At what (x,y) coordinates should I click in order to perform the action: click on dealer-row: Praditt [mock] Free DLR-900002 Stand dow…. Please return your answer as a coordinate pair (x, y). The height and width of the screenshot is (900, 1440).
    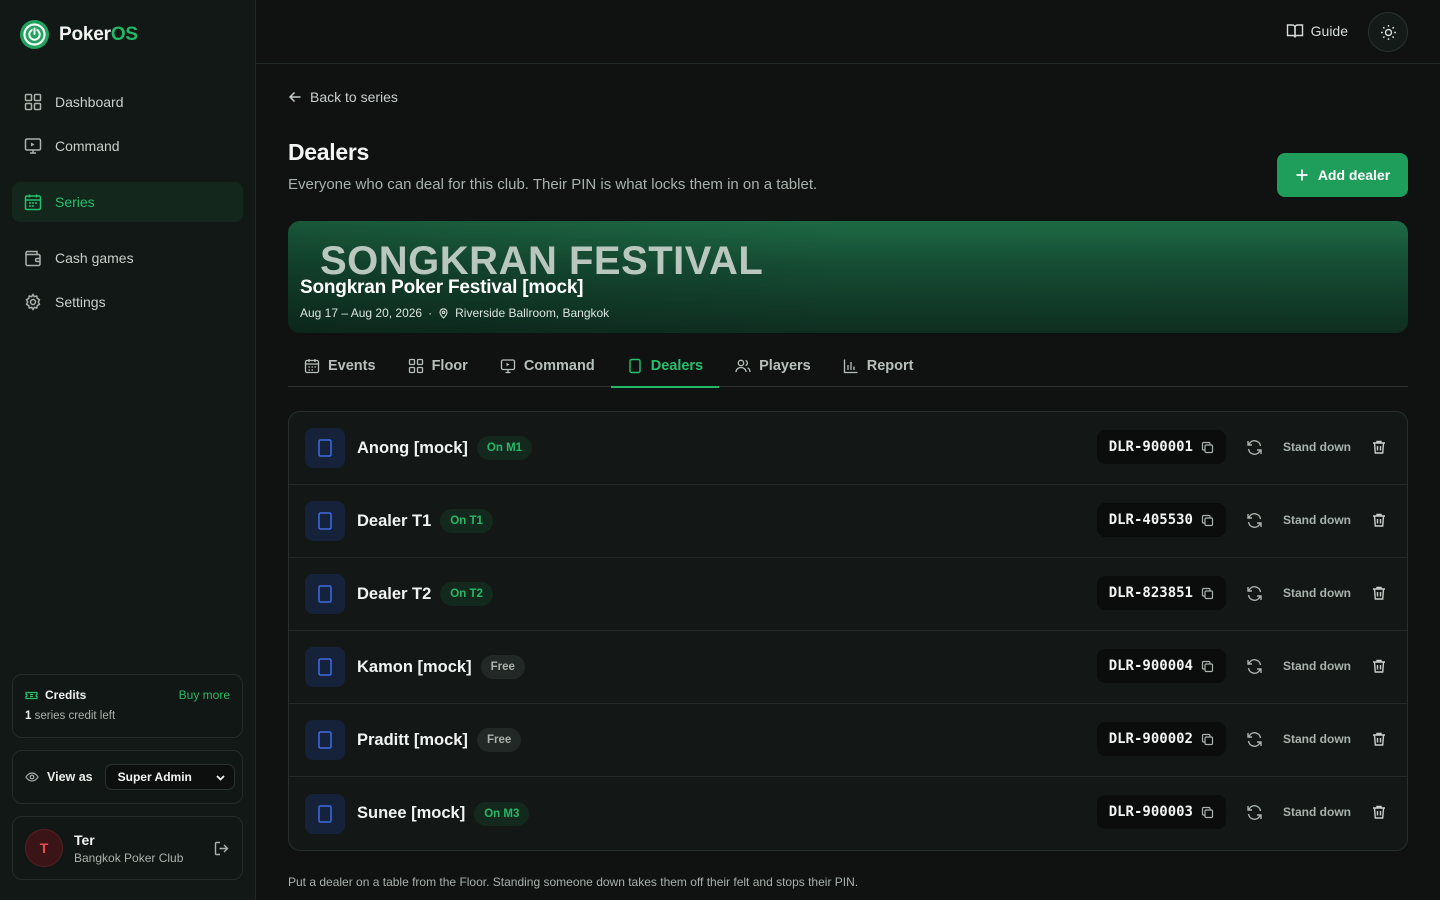
    Looking at the image, I should click on (848, 740).